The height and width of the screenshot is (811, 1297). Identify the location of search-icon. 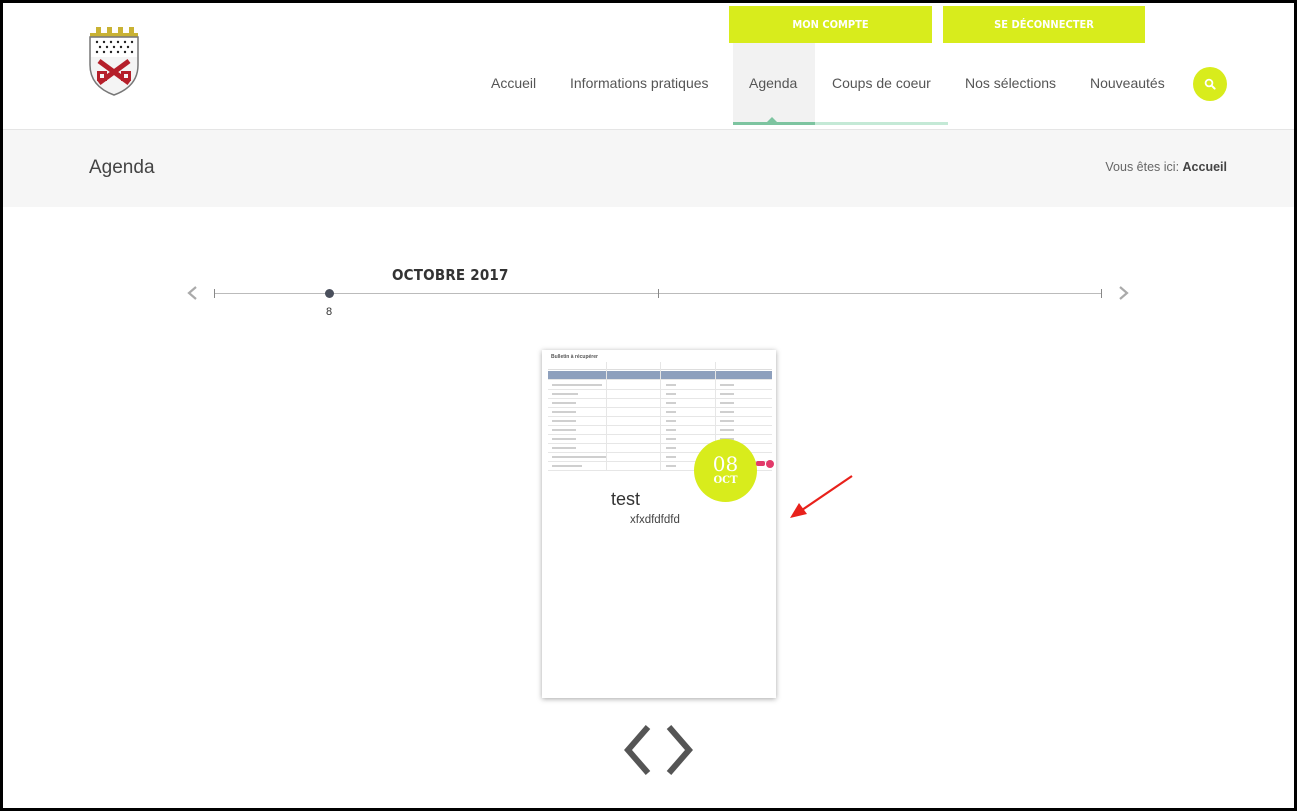
(1210, 84).